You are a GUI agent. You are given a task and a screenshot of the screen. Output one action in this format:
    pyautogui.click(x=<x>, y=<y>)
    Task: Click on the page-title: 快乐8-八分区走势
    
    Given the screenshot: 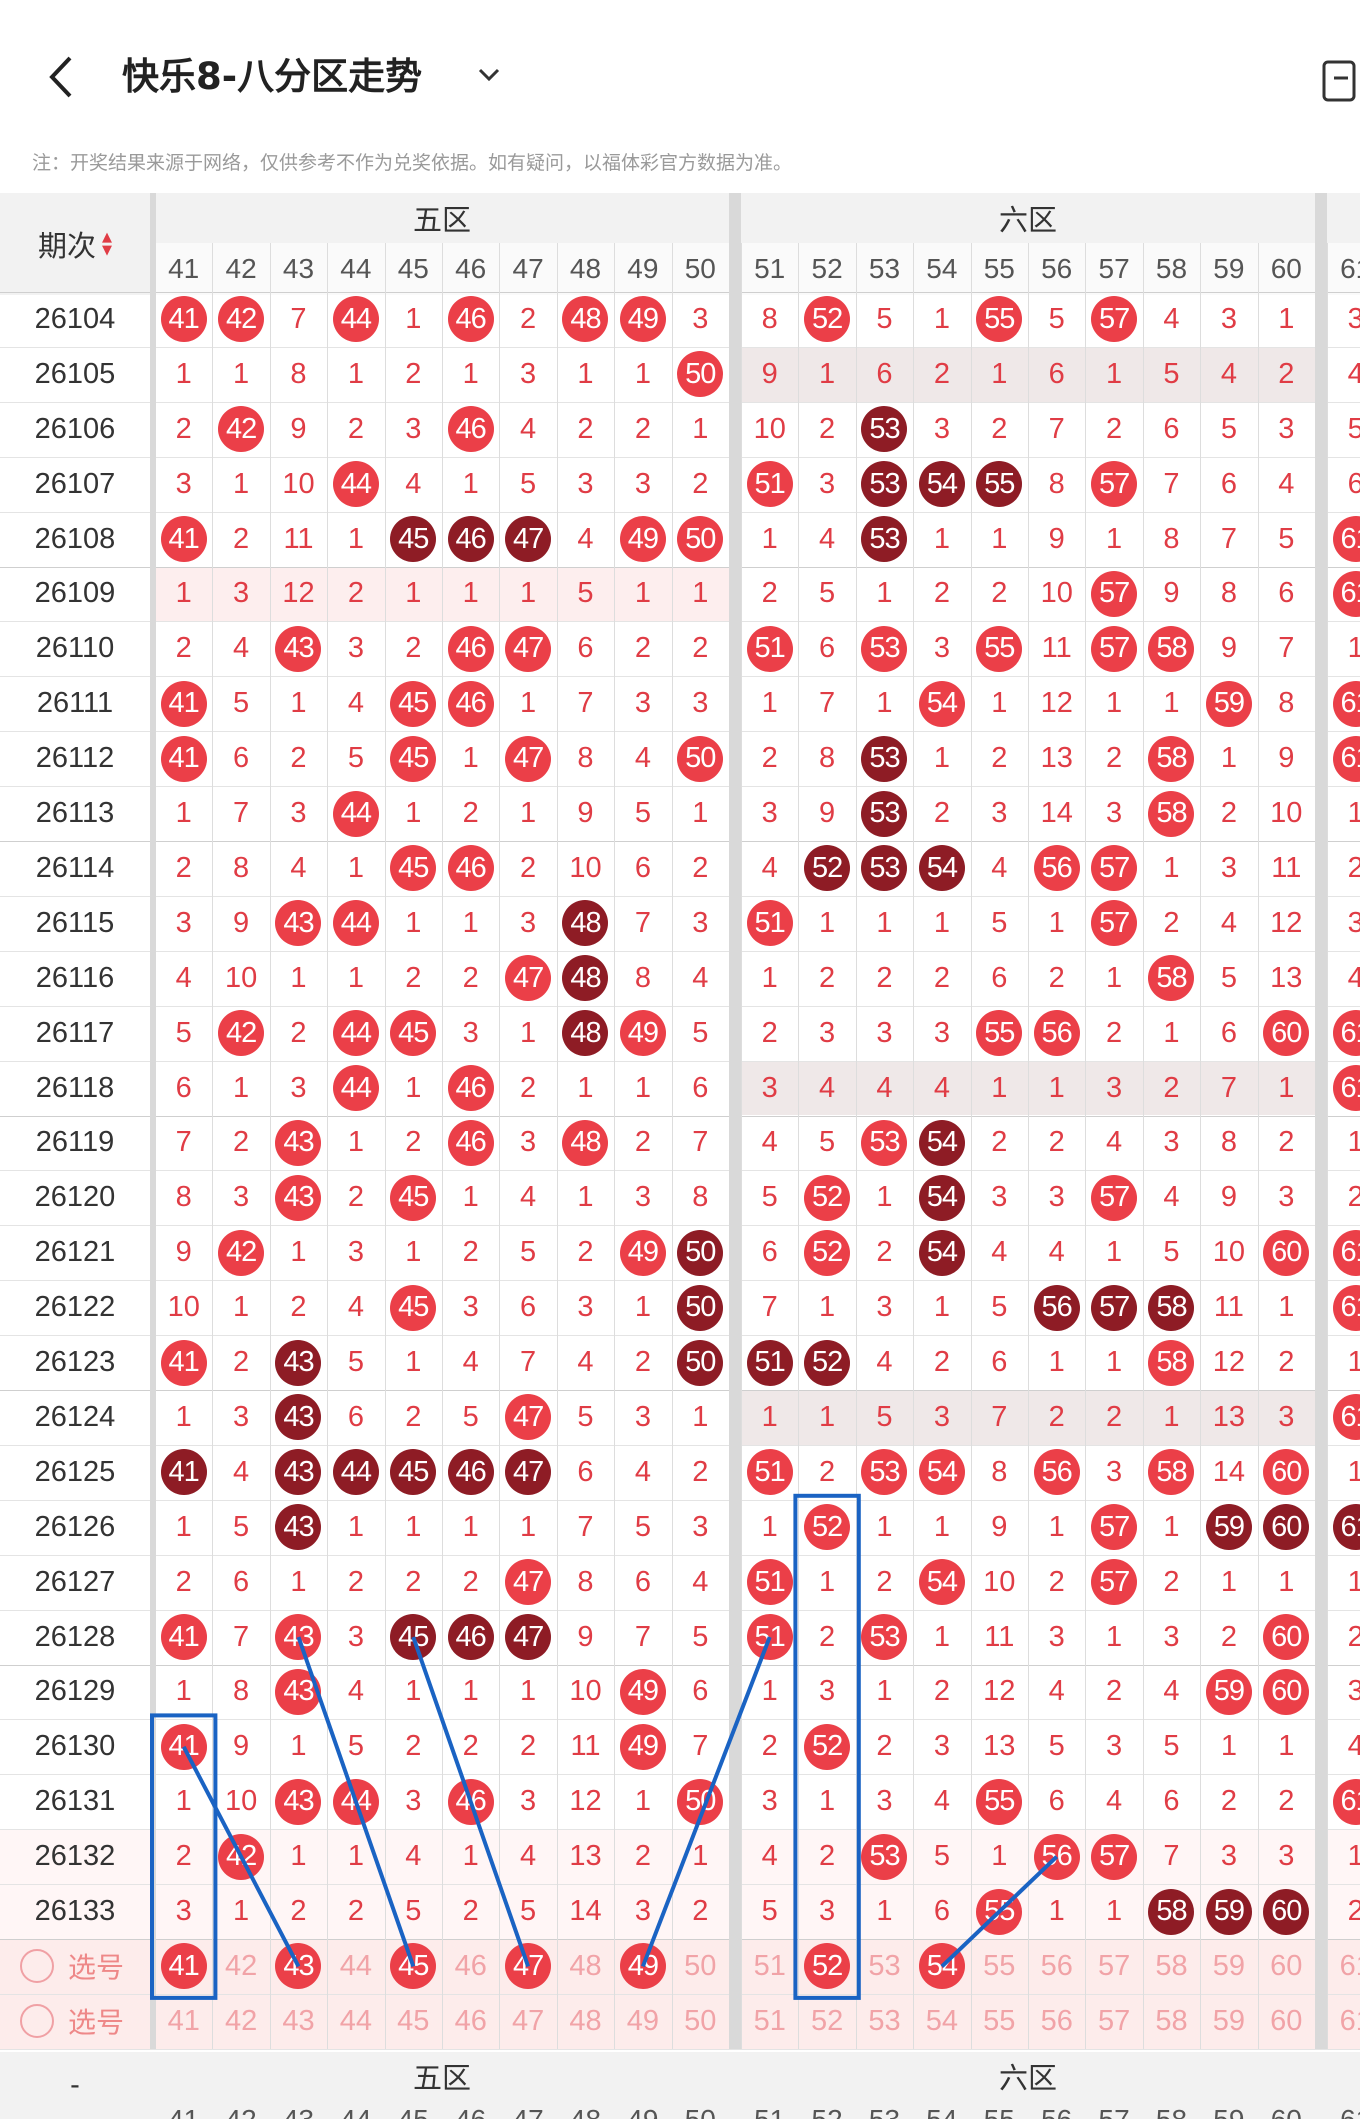 What is the action you would take?
    pyautogui.click(x=272, y=77)
    